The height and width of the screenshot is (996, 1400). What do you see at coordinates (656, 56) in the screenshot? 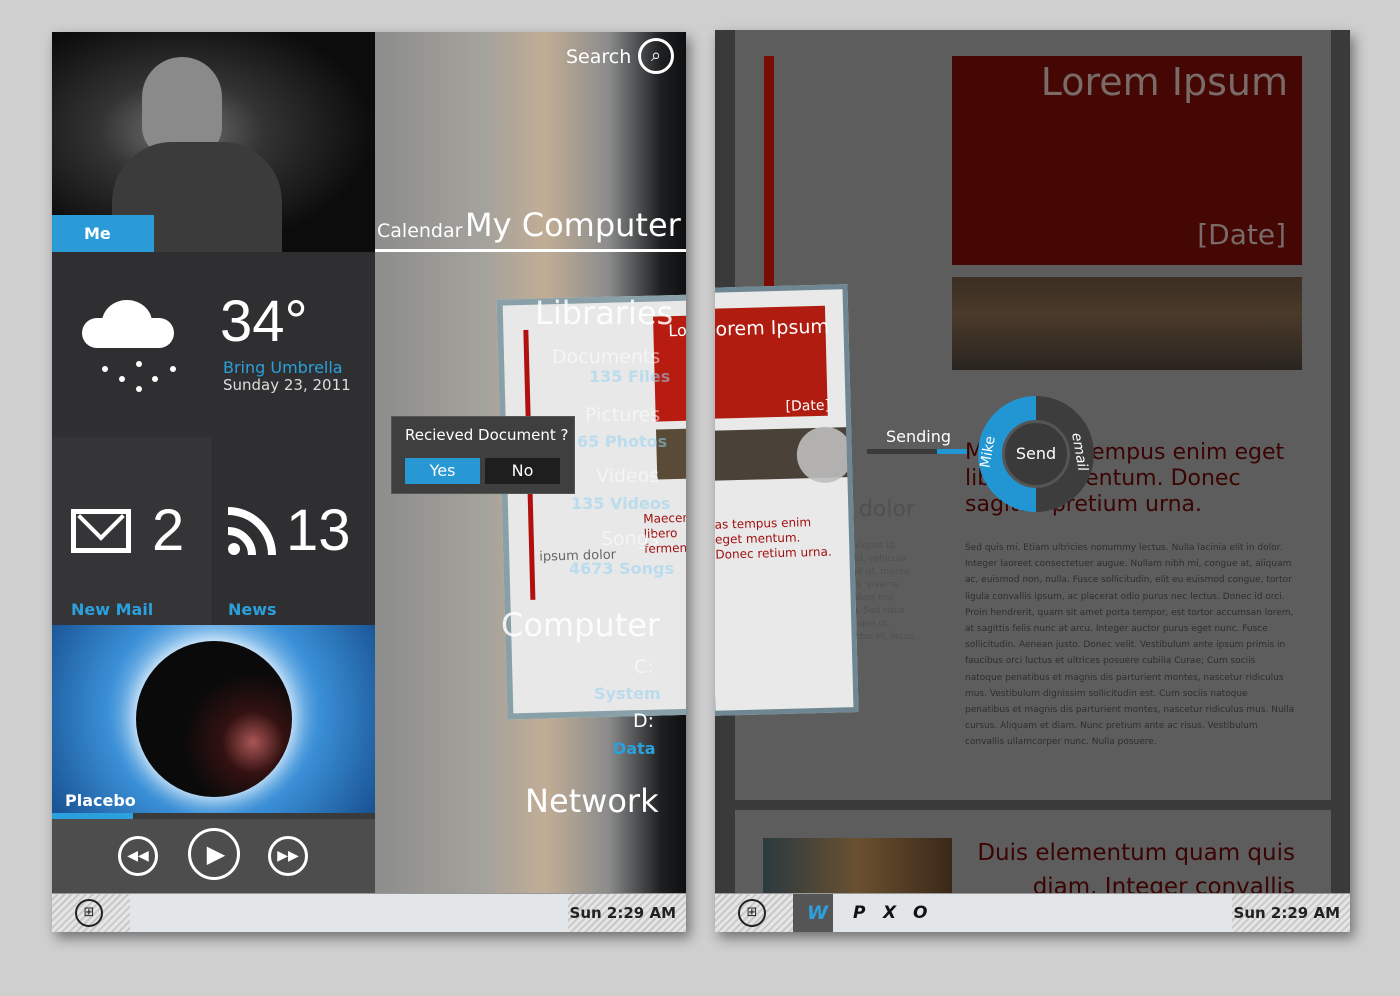
I see `search-icon: ⌕` at bounding box center [656, 56].